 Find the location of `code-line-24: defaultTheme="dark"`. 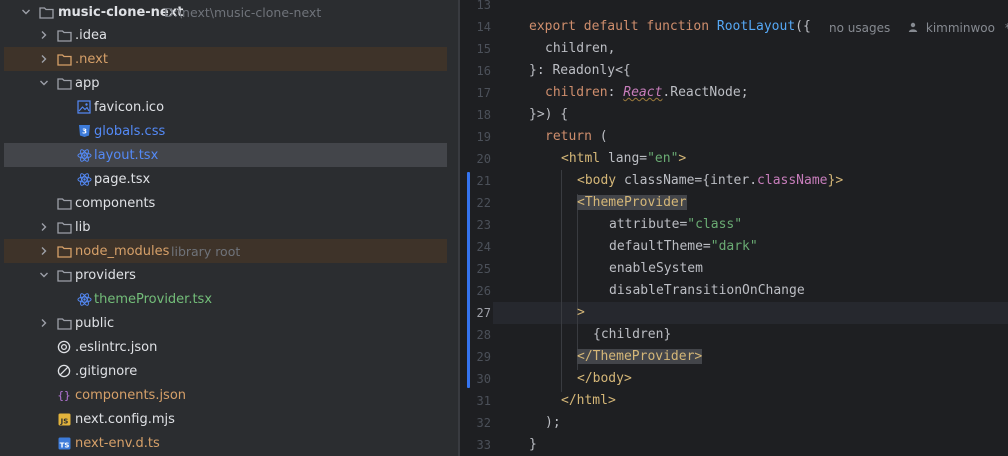

code-line-24: defaultTheme="dark" is located at coordinates (683, 247).